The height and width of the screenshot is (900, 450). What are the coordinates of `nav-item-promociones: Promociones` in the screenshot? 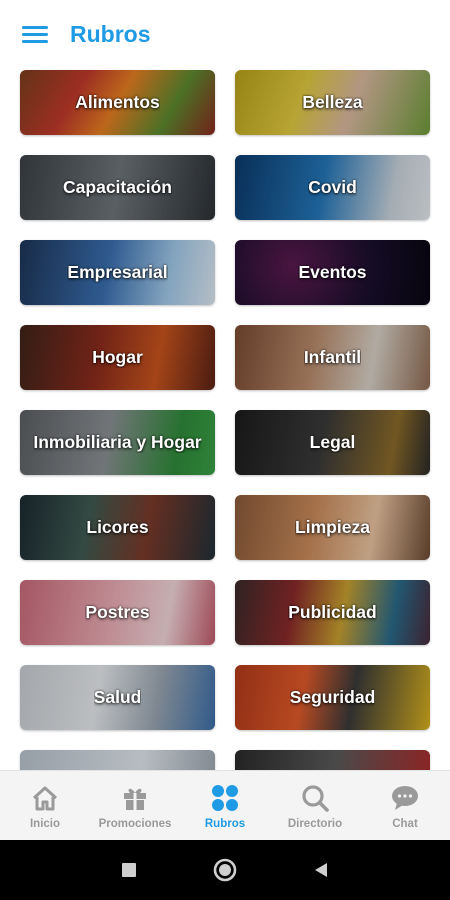 It's located at (135, 806).